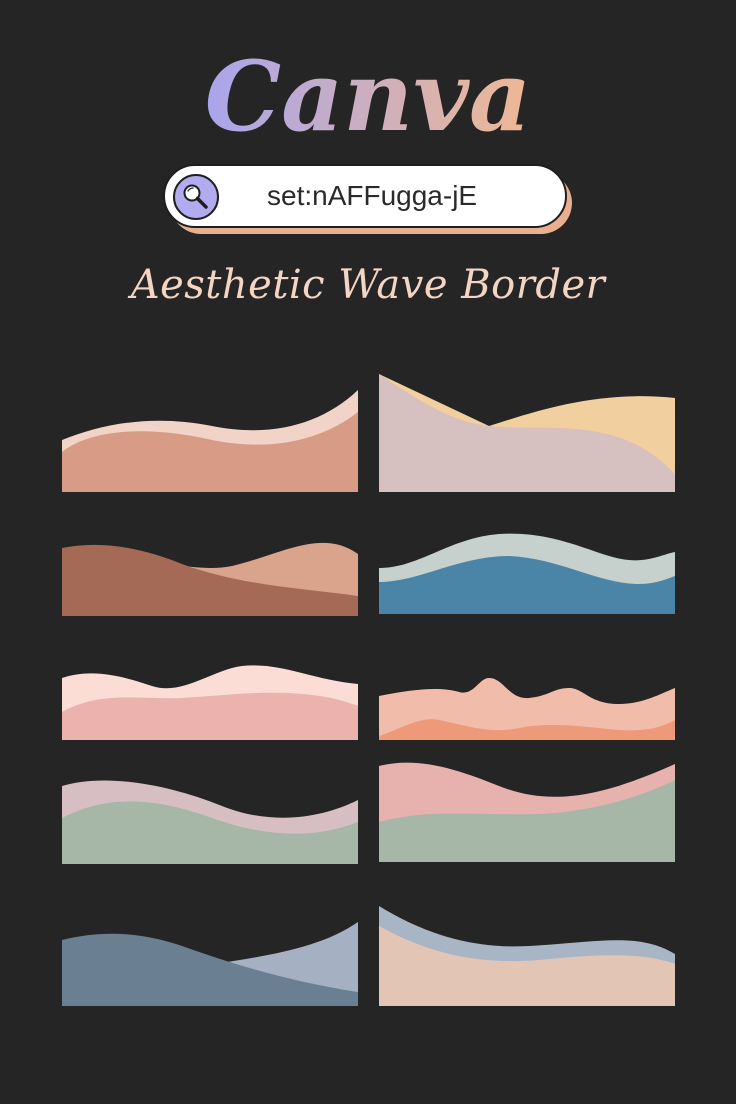 This screenshot has width=736, height=1104. I want to click on wave-border-ocean-mist, so click(527, 571).